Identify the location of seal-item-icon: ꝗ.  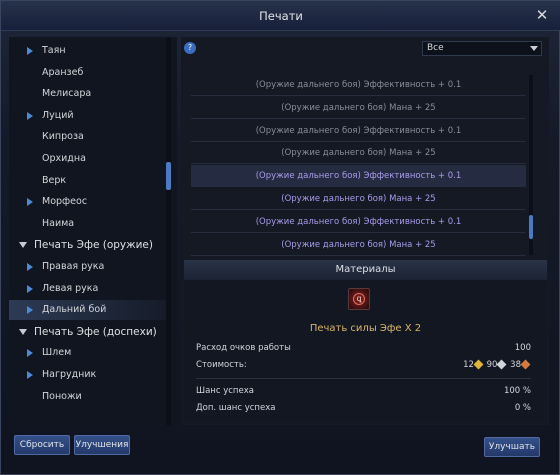
(359, 299).